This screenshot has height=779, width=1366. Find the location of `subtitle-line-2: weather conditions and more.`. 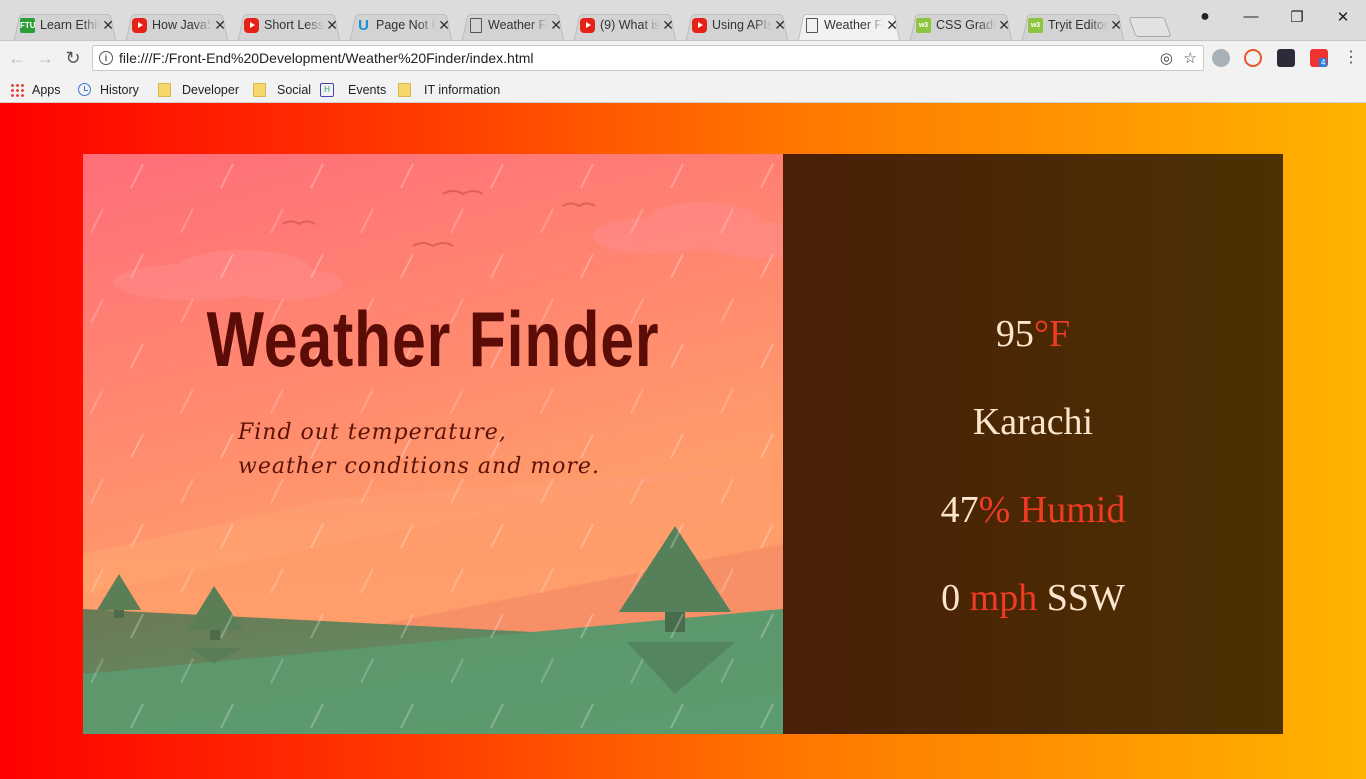

subtitle-line-2: weather conditions and more. is located at coordinates (419, 466).